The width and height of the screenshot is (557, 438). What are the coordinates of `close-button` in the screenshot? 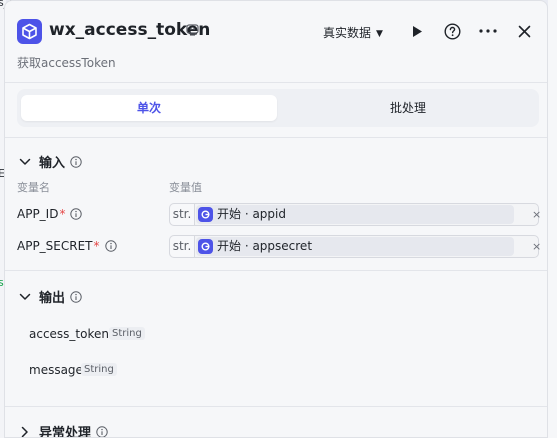 It's located at (524, 31).